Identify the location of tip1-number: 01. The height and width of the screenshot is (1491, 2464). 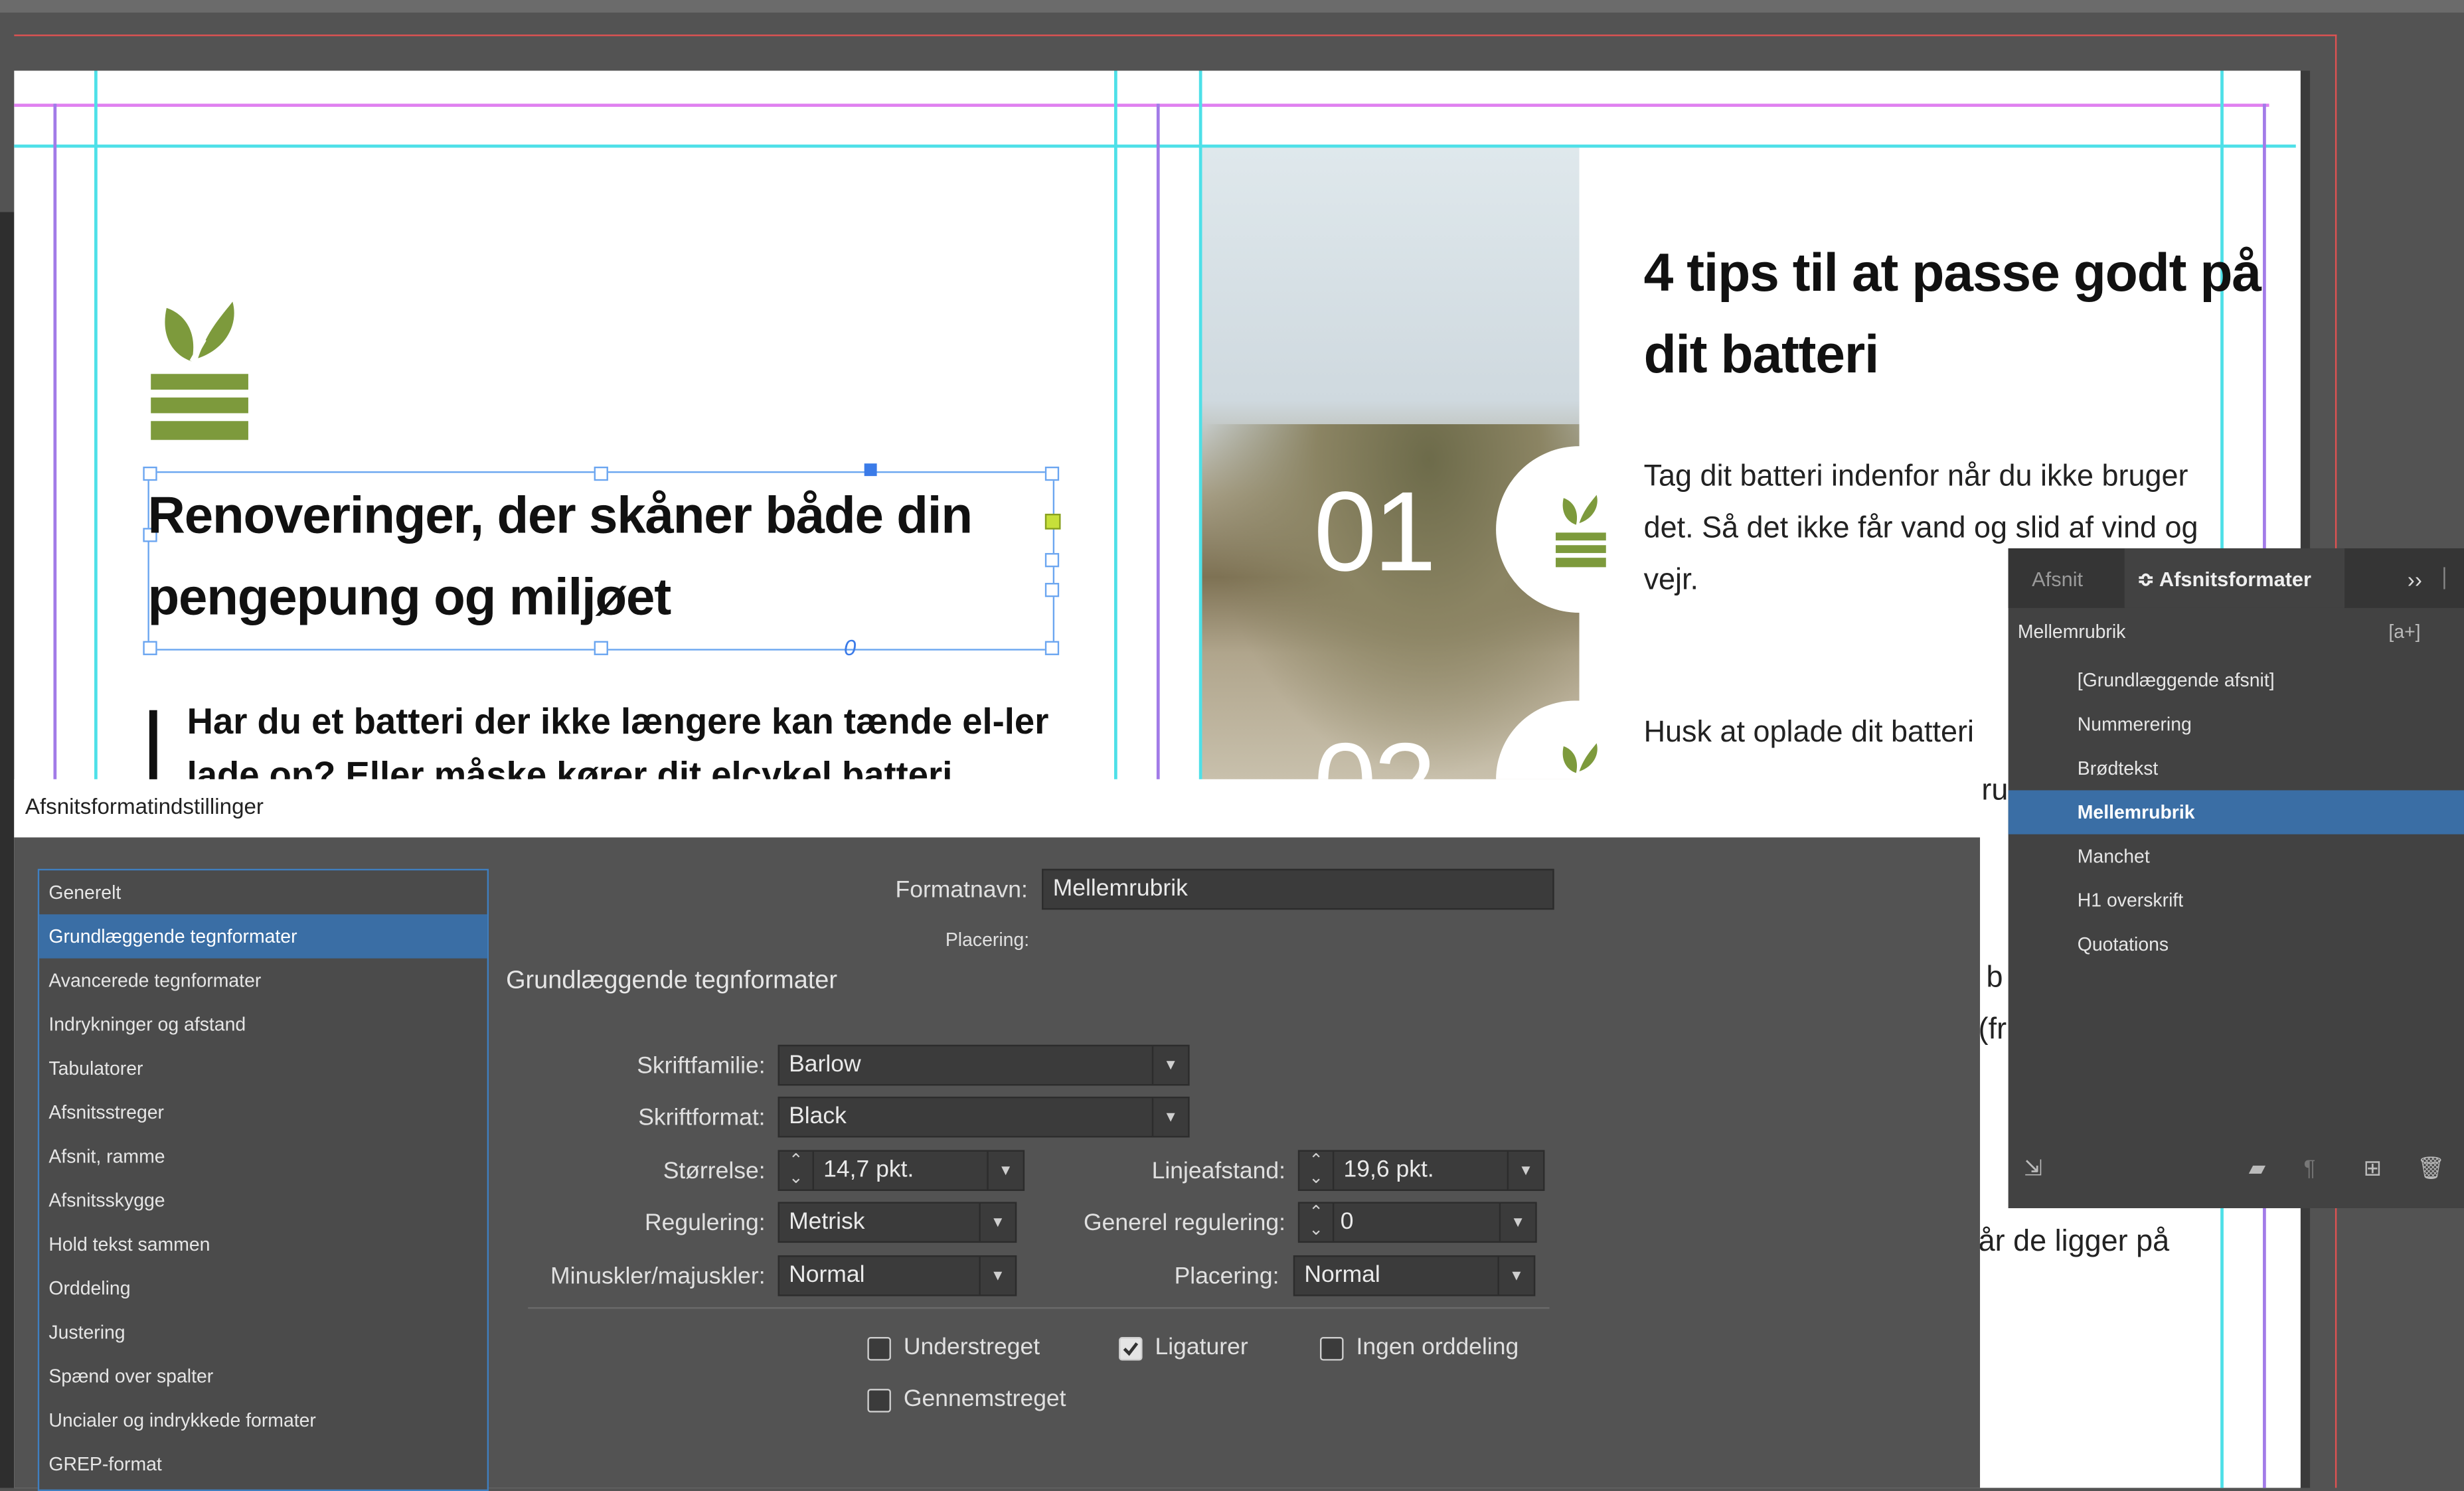
(1375, 532).